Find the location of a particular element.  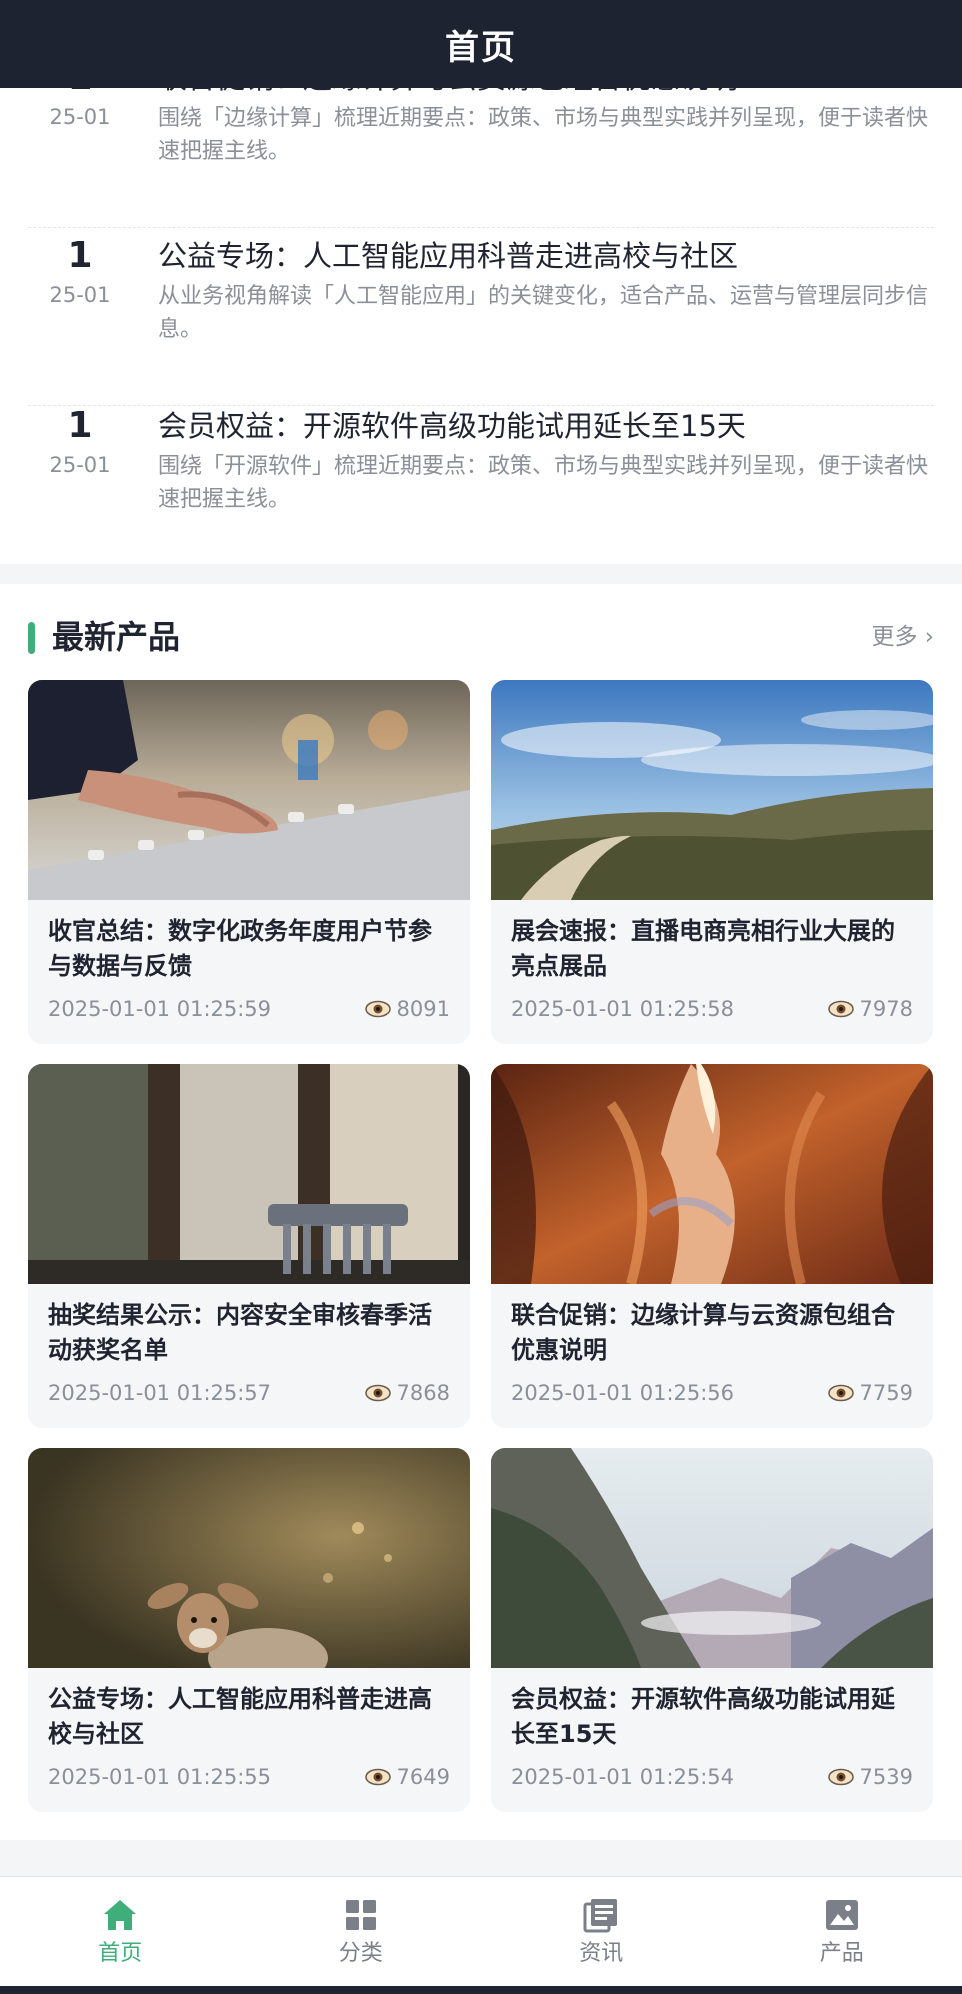

product-views: 7978 is located at coordinates (870, 1009).